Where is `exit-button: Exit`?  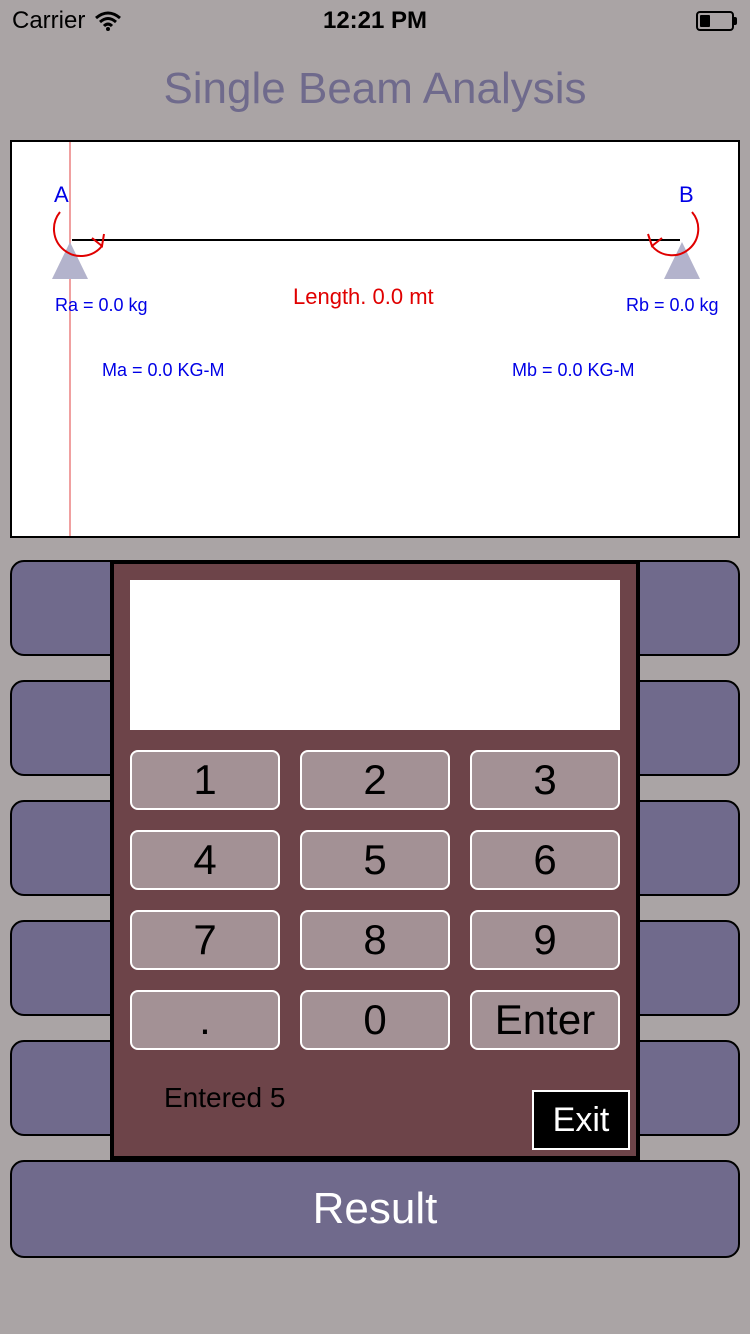 exit-button: Exit is located at coordinates (581, 1120).